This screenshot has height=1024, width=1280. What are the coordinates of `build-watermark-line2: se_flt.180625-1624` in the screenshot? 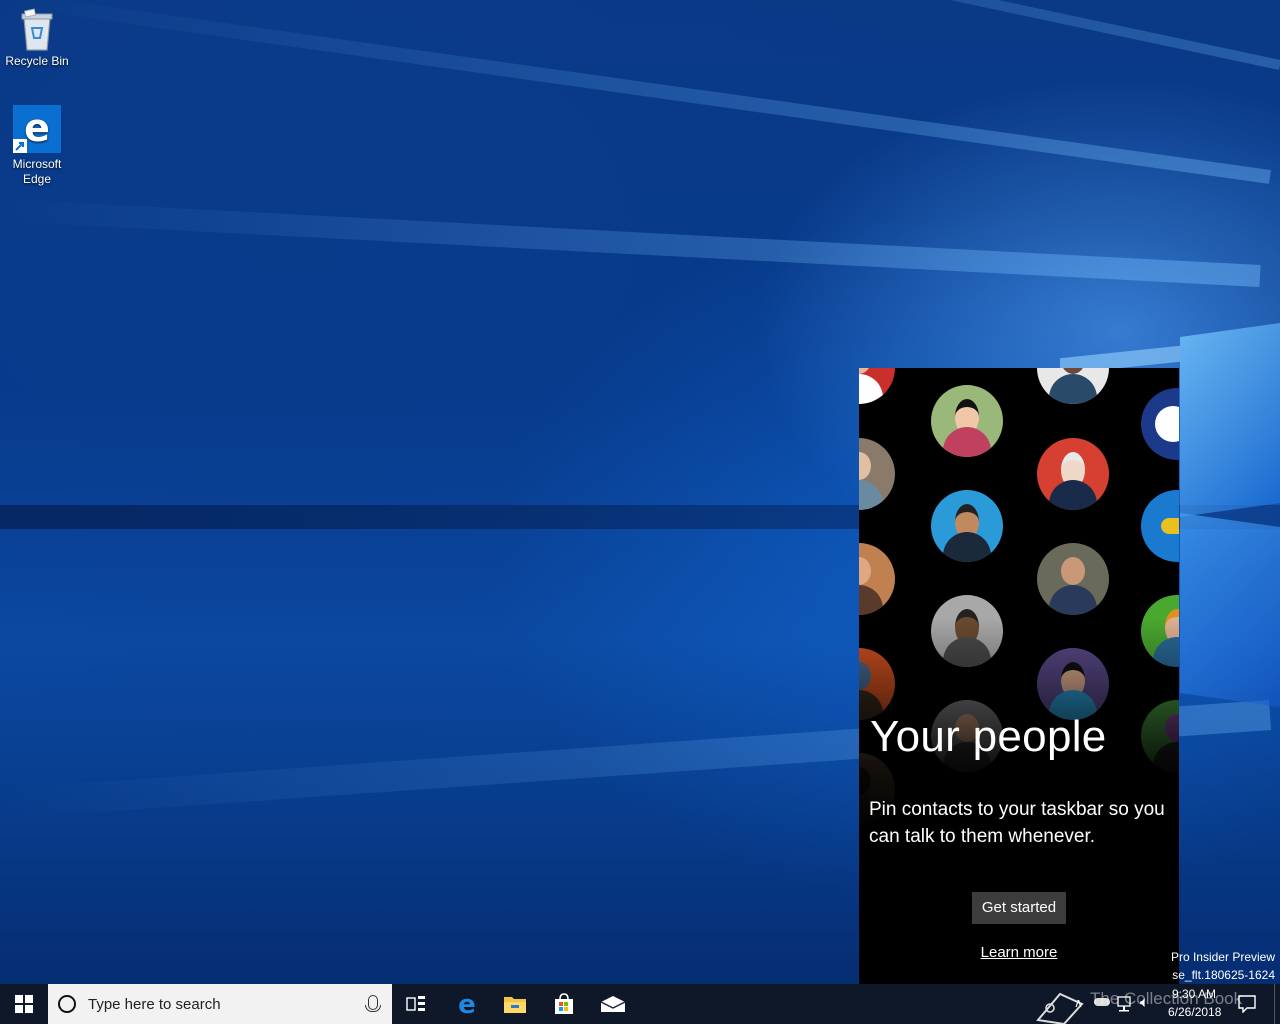 It's located at (1223, 975).